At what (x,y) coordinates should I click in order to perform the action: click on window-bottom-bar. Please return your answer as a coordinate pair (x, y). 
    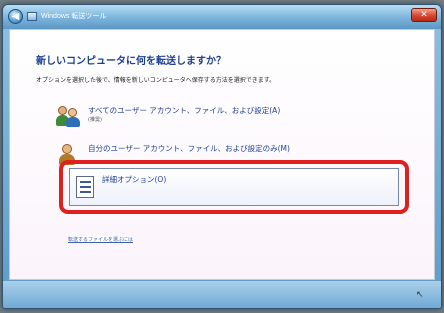
    Looking at the image, I should click on (222, 294).